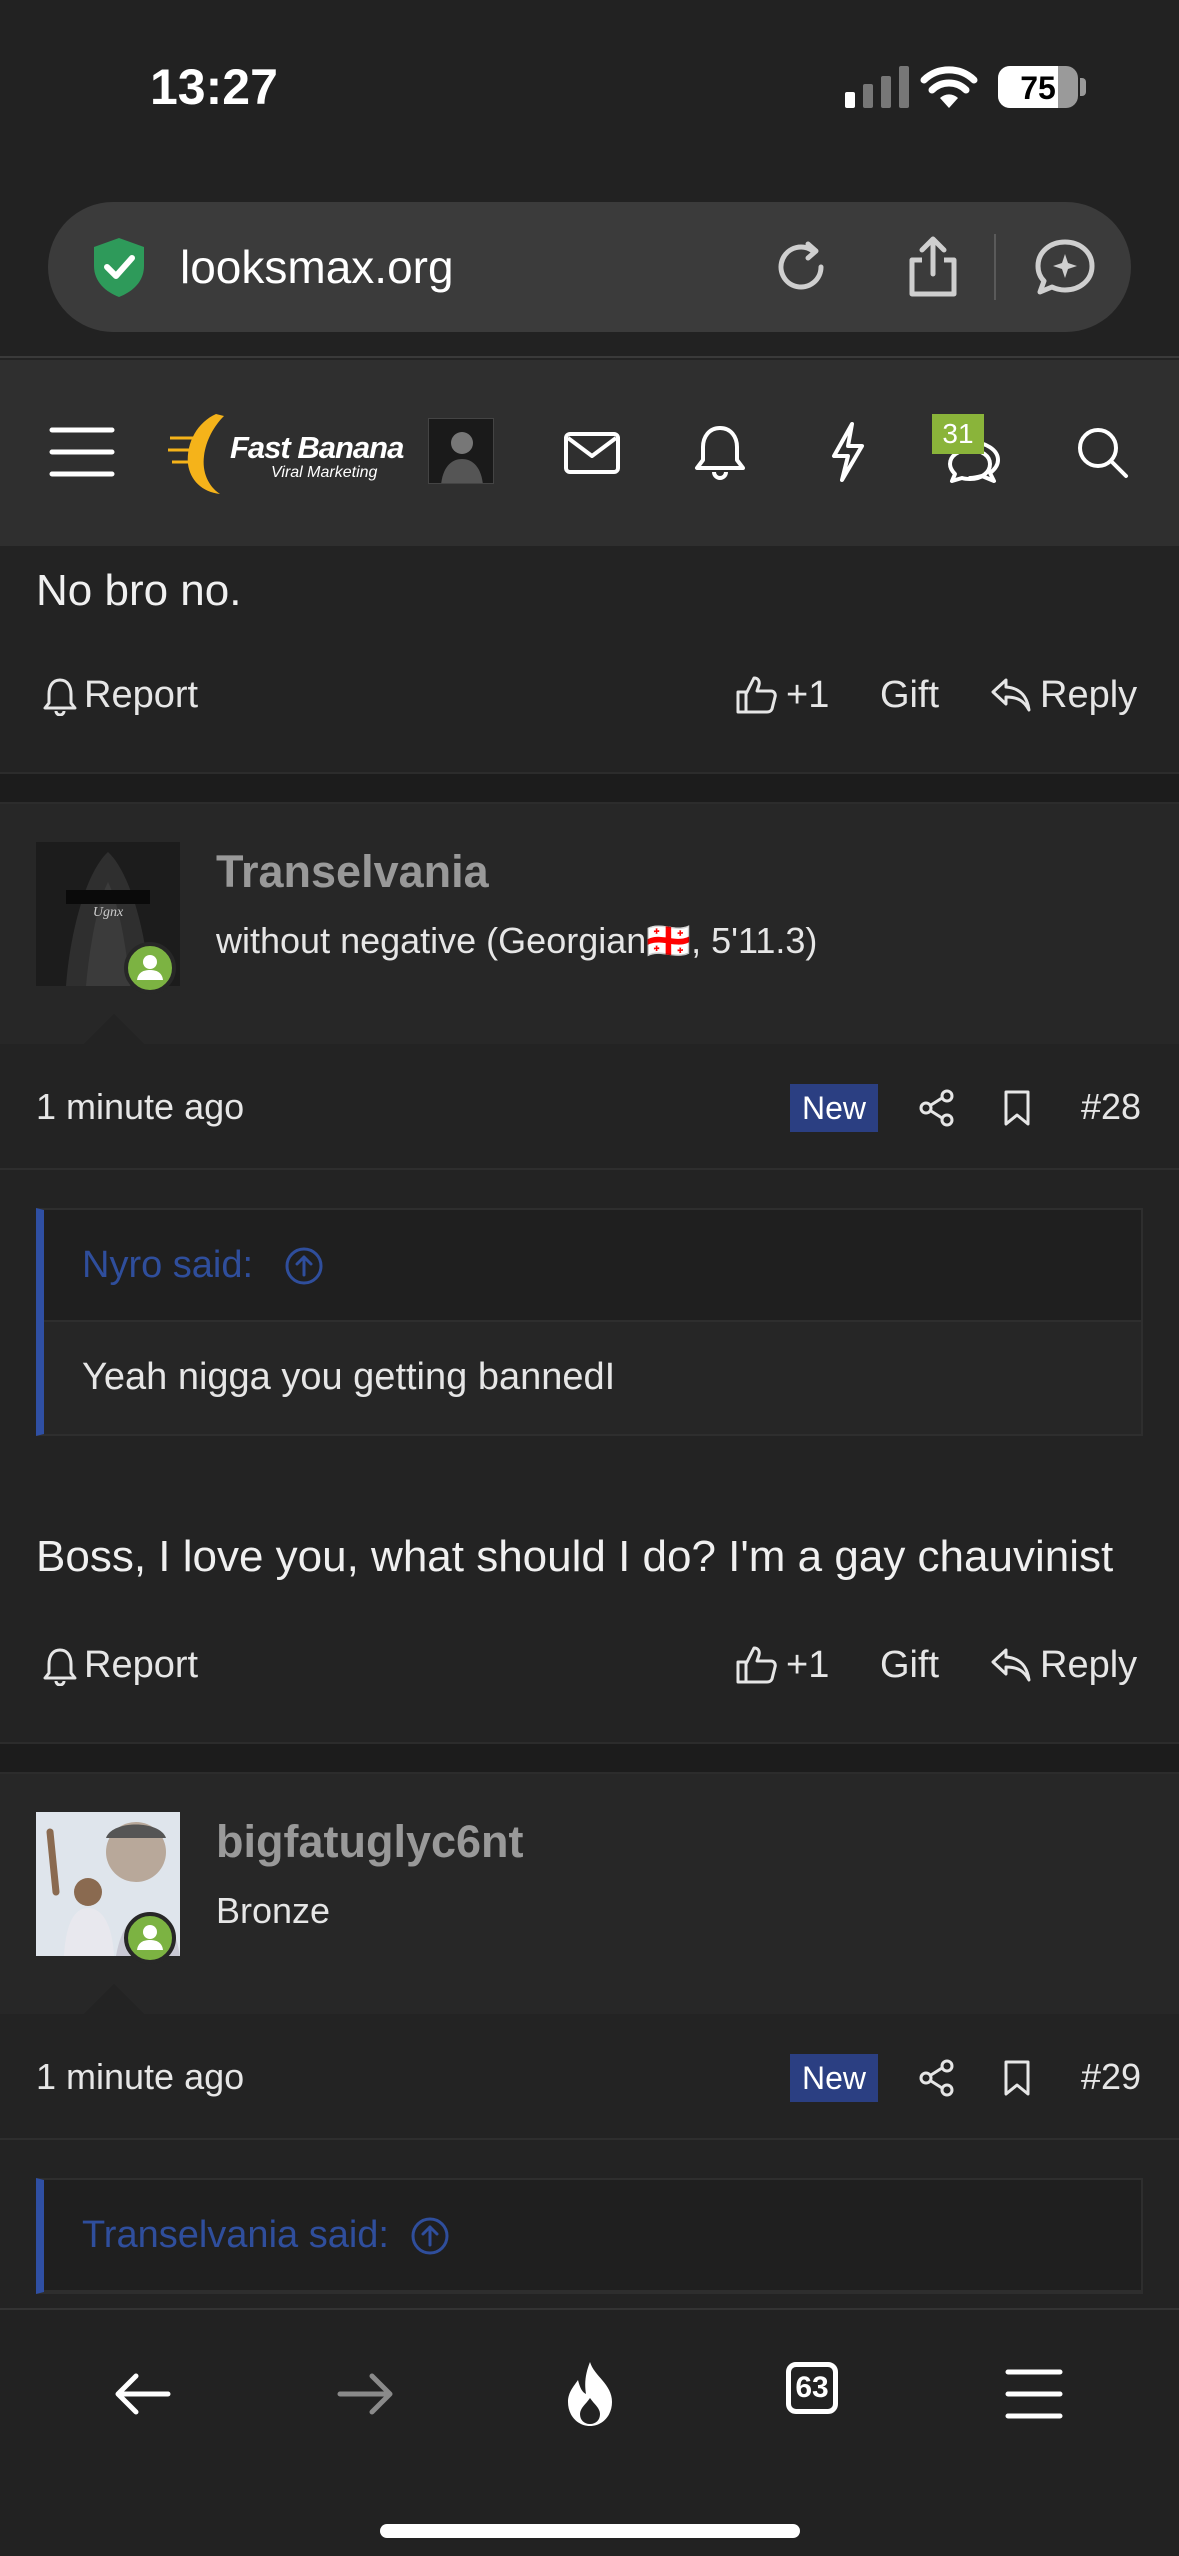  What do you see at coordinates (812, 2388) in the screenshot?
I see `tabs-button: 63` at bounding box center [812, 2388].